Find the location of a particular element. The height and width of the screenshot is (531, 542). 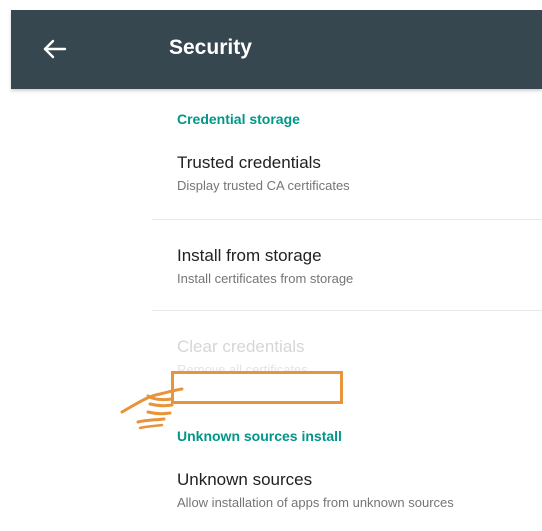

section-header-credential-storage: Credential storage is located at coordinates (238, 119).